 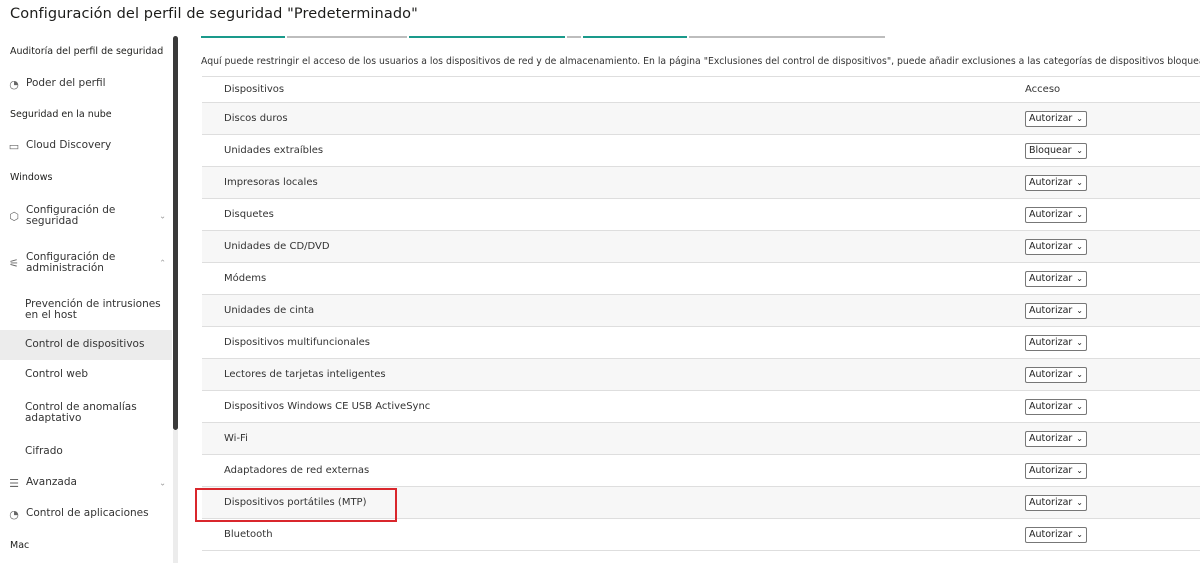 What do you see at coordinates (14, 146) in the screenshot?
I see `monitor-icon: ▭` at bounding box center [14, 146].